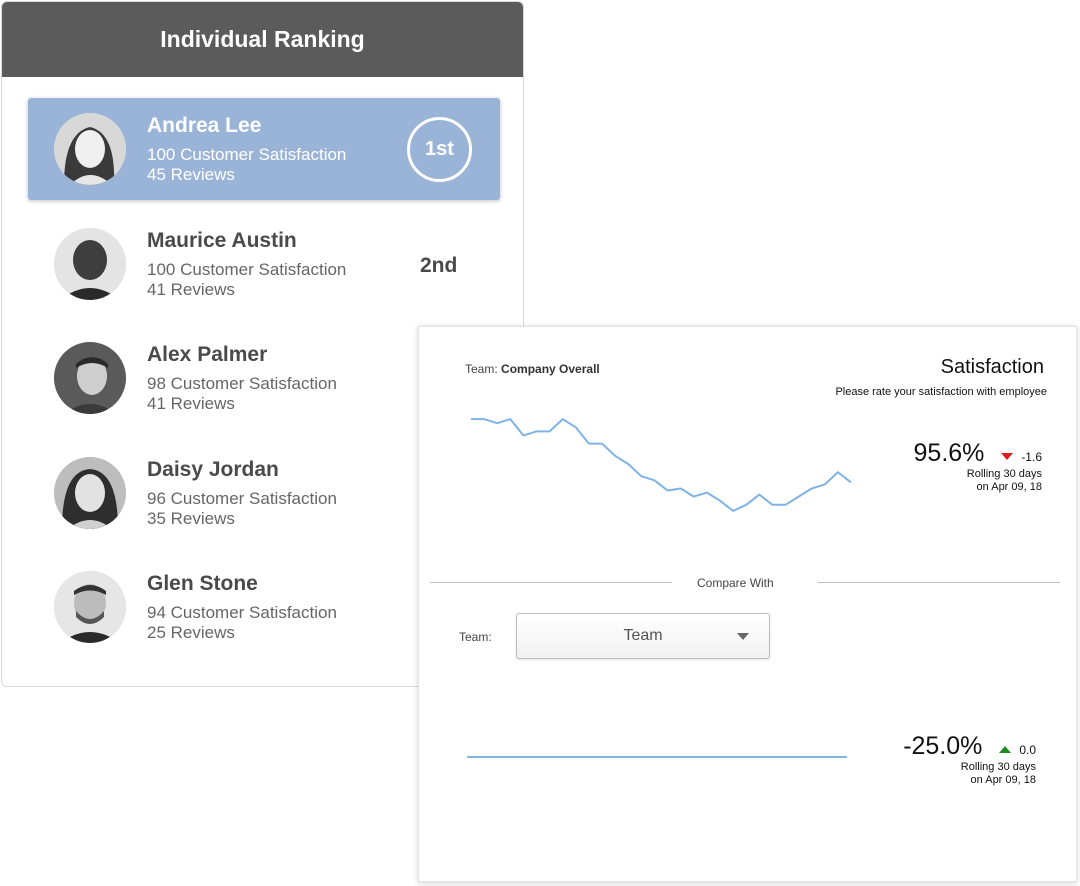 Image resolution: width=1080 pixels, height=886 pixels. I want to click on person-name: Glen Stone, so click(202, 583).